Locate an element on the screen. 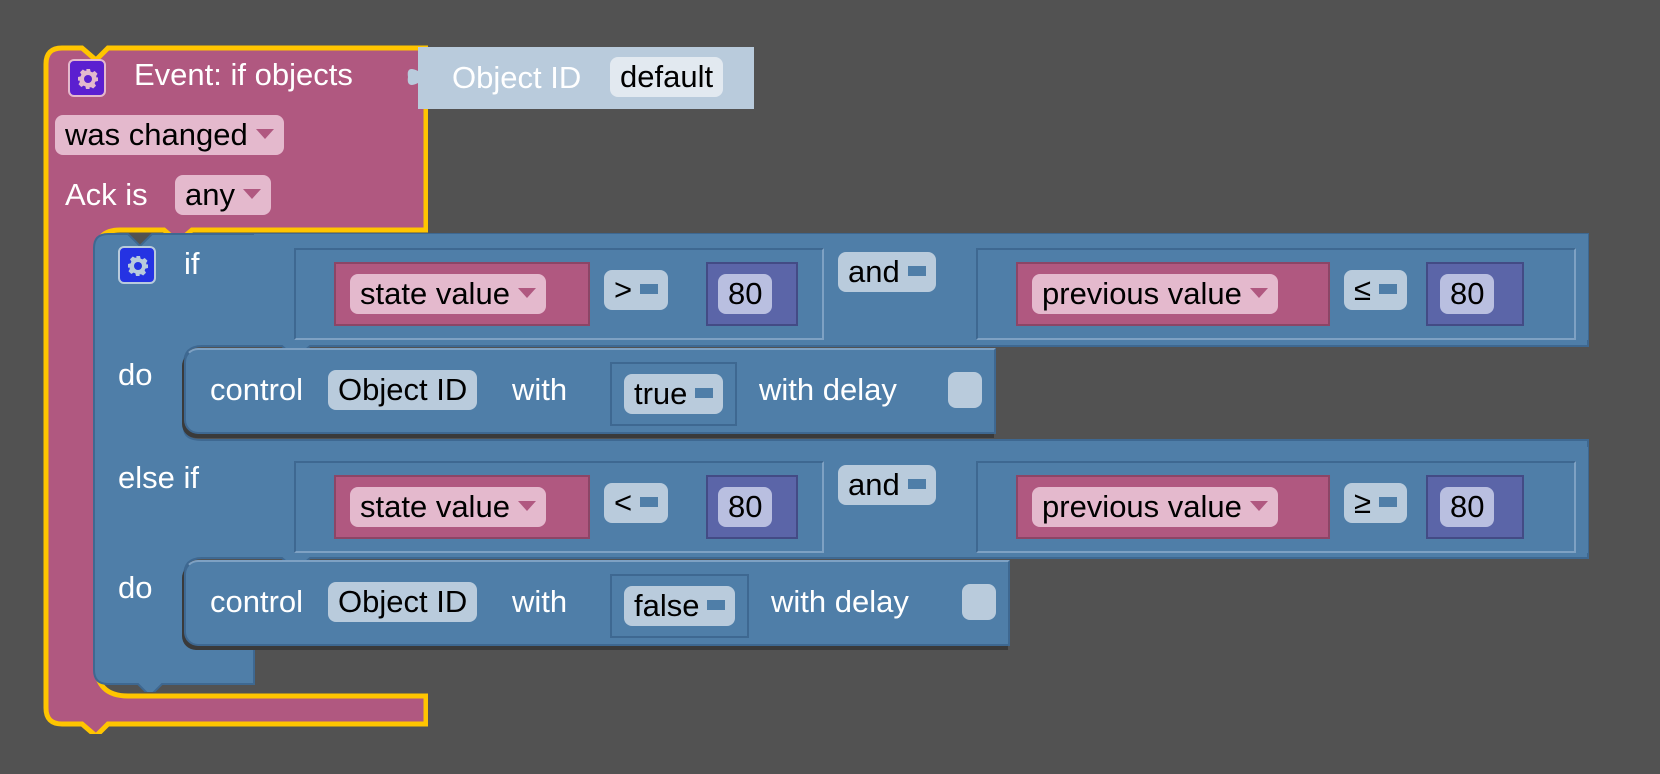 The height and width of the screenshot is (774, 1660). right-operator-dropdown: ≥ is located at coordinates (1376, 503).